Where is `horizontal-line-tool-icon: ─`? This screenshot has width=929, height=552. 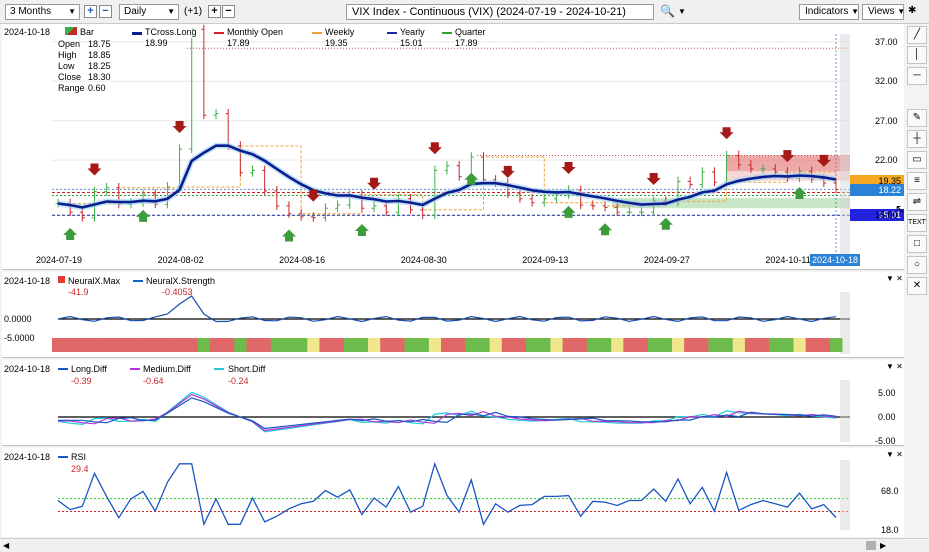 horizontal-line-tool-icon: ─ is located at coordinates (917, 76).